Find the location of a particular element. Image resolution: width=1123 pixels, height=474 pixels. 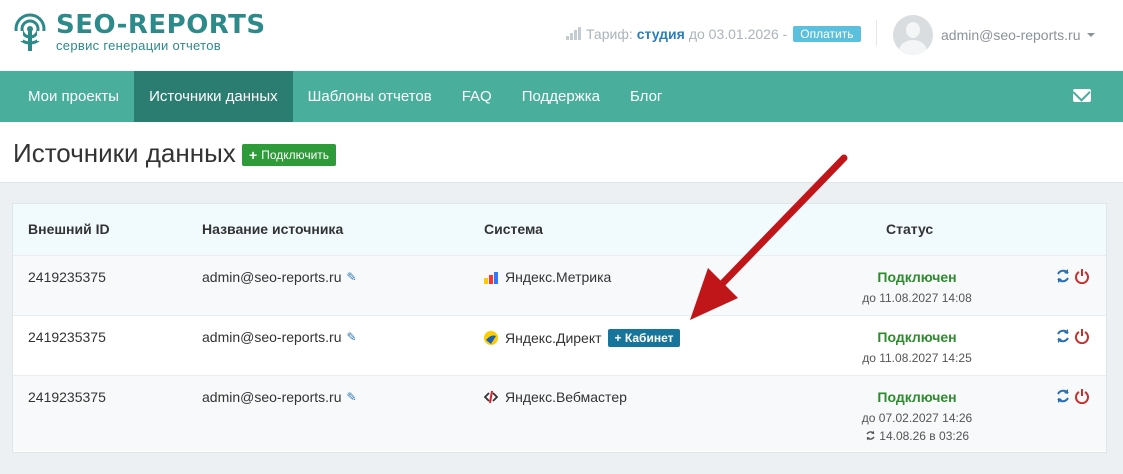

system-name: Яндекс.Директ is located at coordinates (553, 338).